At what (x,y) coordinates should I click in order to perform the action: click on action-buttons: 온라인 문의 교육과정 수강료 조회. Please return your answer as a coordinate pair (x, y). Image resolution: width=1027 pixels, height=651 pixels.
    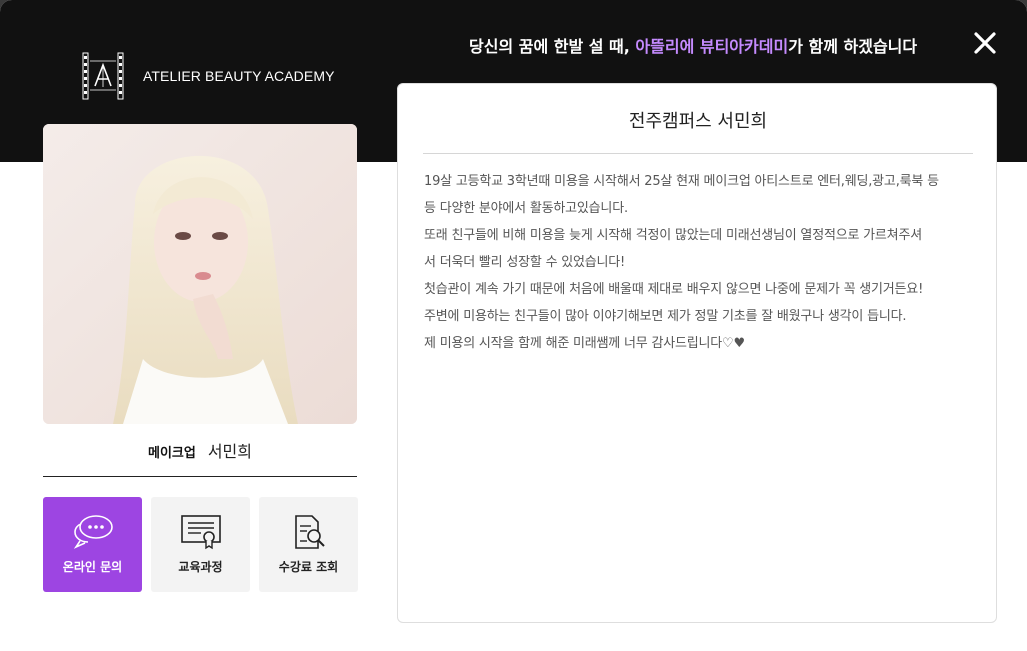
    Looking at the image, I should click on (200, 544).